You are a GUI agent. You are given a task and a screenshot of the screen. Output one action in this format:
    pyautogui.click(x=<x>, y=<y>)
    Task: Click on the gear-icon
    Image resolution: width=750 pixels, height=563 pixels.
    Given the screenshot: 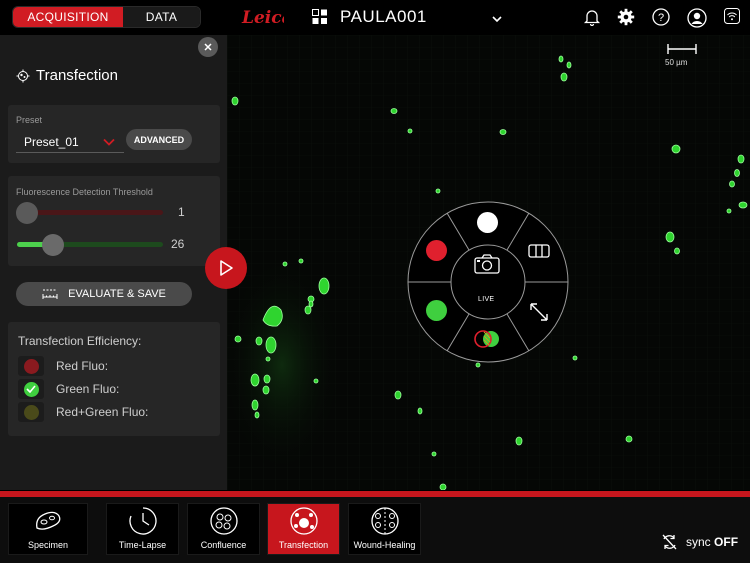 What is the action you would take?
    pyautogui.click(x=626, y=17)
    